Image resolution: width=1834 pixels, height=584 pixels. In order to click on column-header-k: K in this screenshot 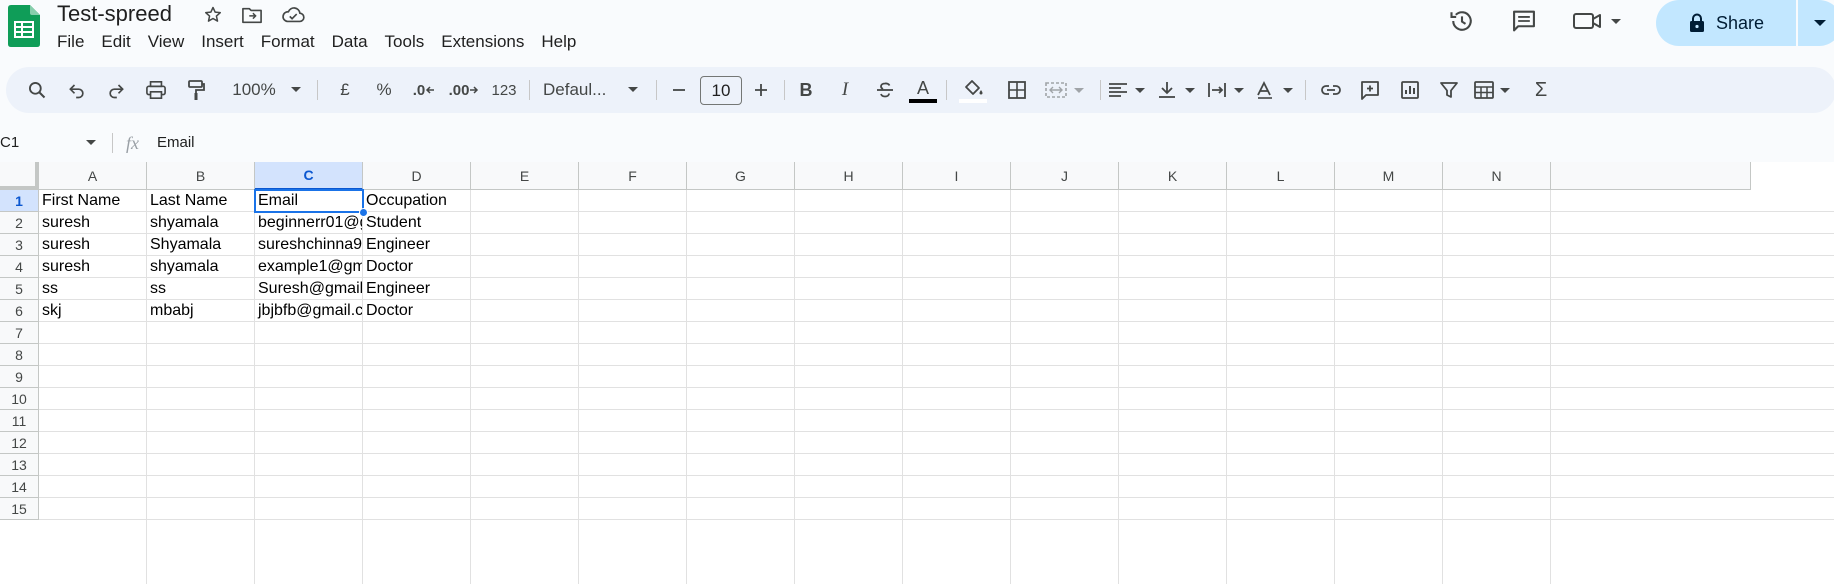, I will do `click(1173, 176)`.